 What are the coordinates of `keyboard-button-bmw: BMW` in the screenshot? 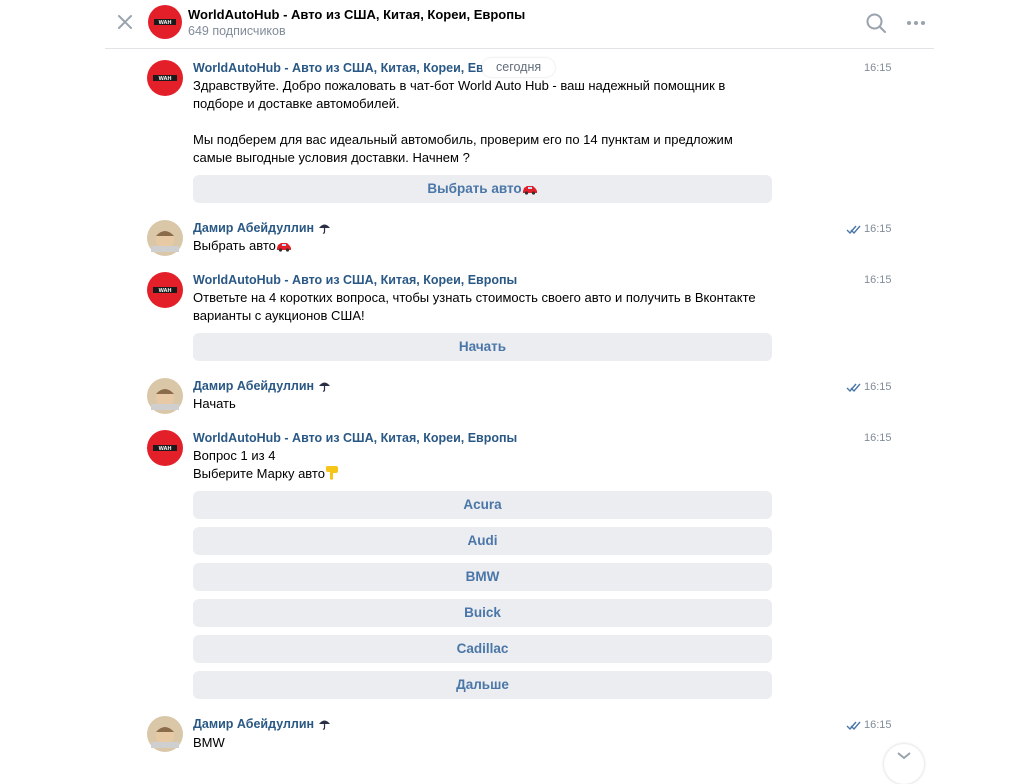 It's located at (482, 577).